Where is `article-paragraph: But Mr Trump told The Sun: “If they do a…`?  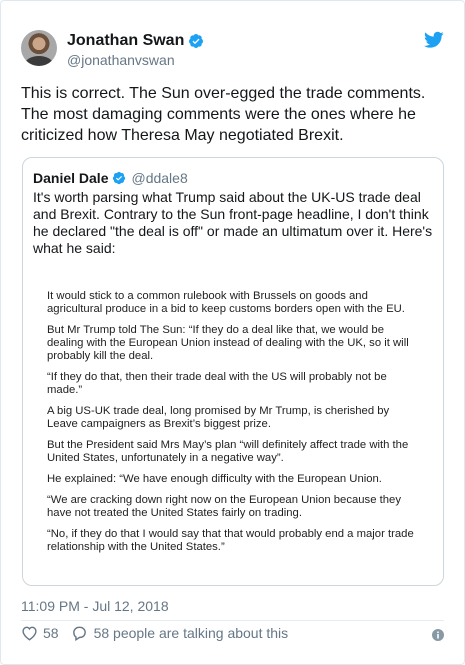
article-paragraph: But Mr Trump told The Sun: “If they do a… is located at coordinates (228, 343).